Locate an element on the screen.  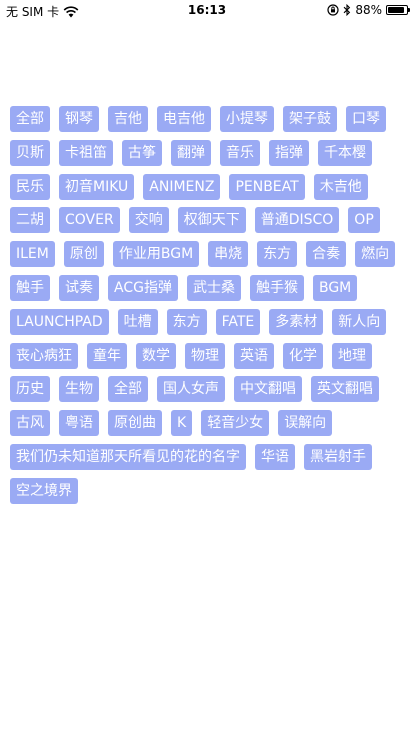
tag-chip: 千本樱 is located at coordinates (345, 152).